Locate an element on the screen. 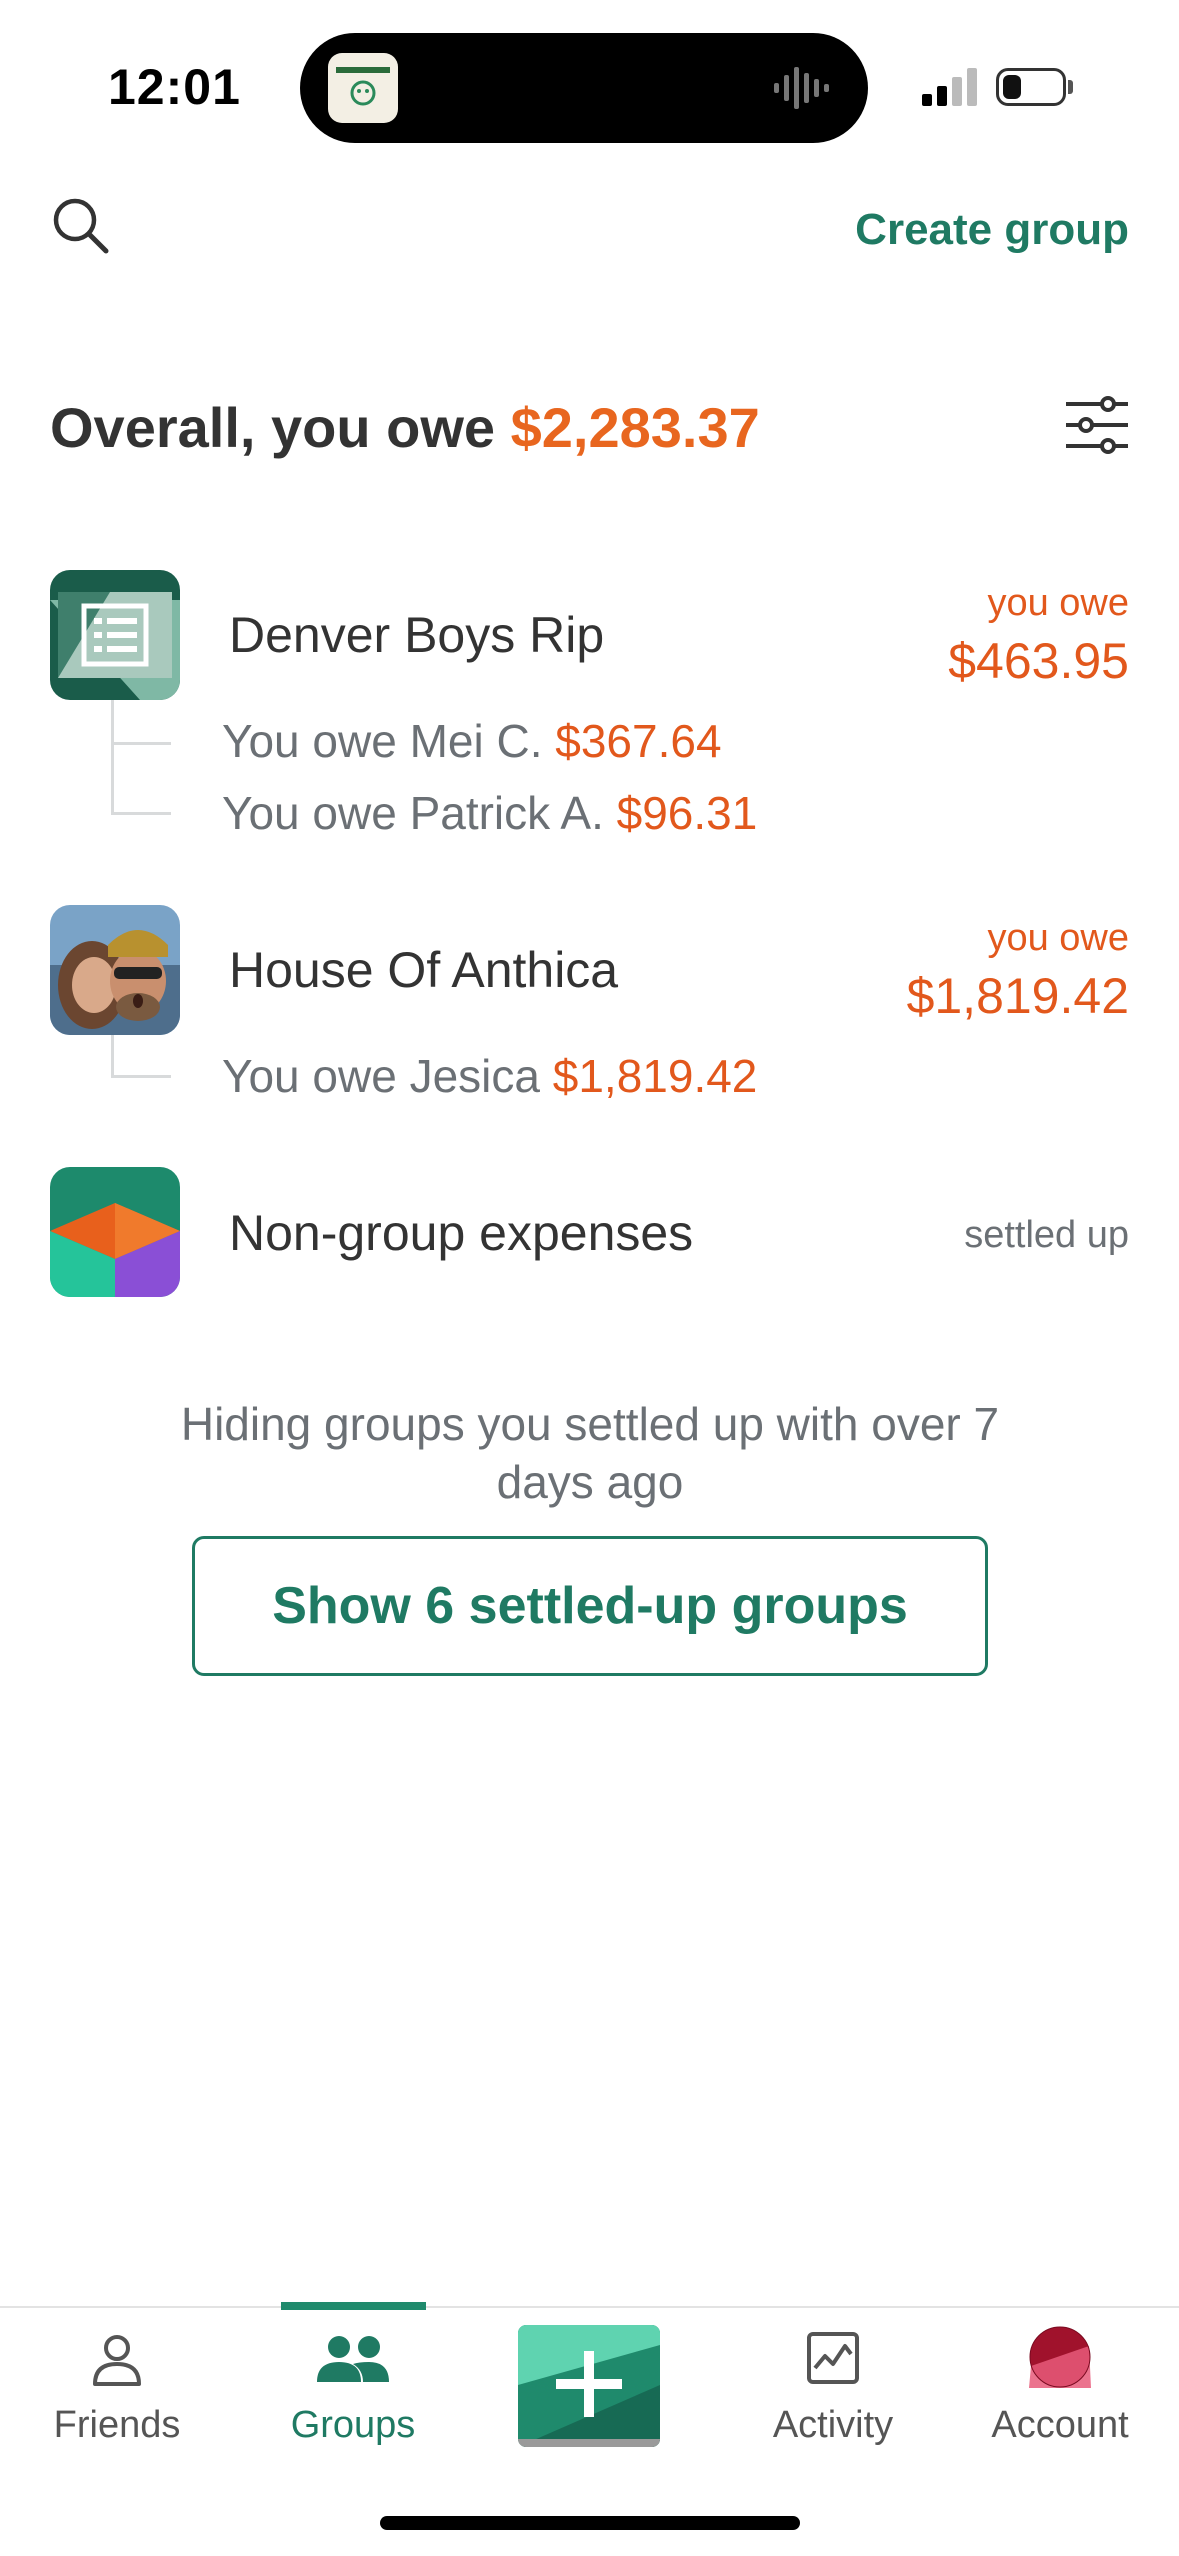  tab-label: Activity is located at coordinates (833, 2425).